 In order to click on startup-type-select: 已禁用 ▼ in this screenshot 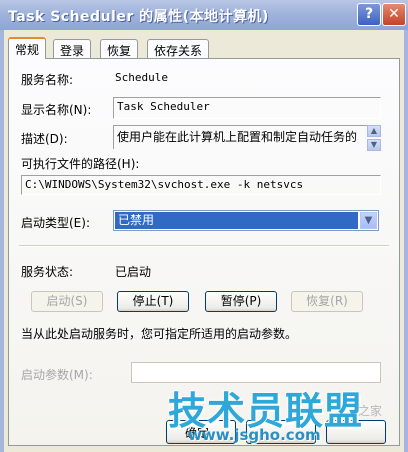, I will do `click(246, 220)`.